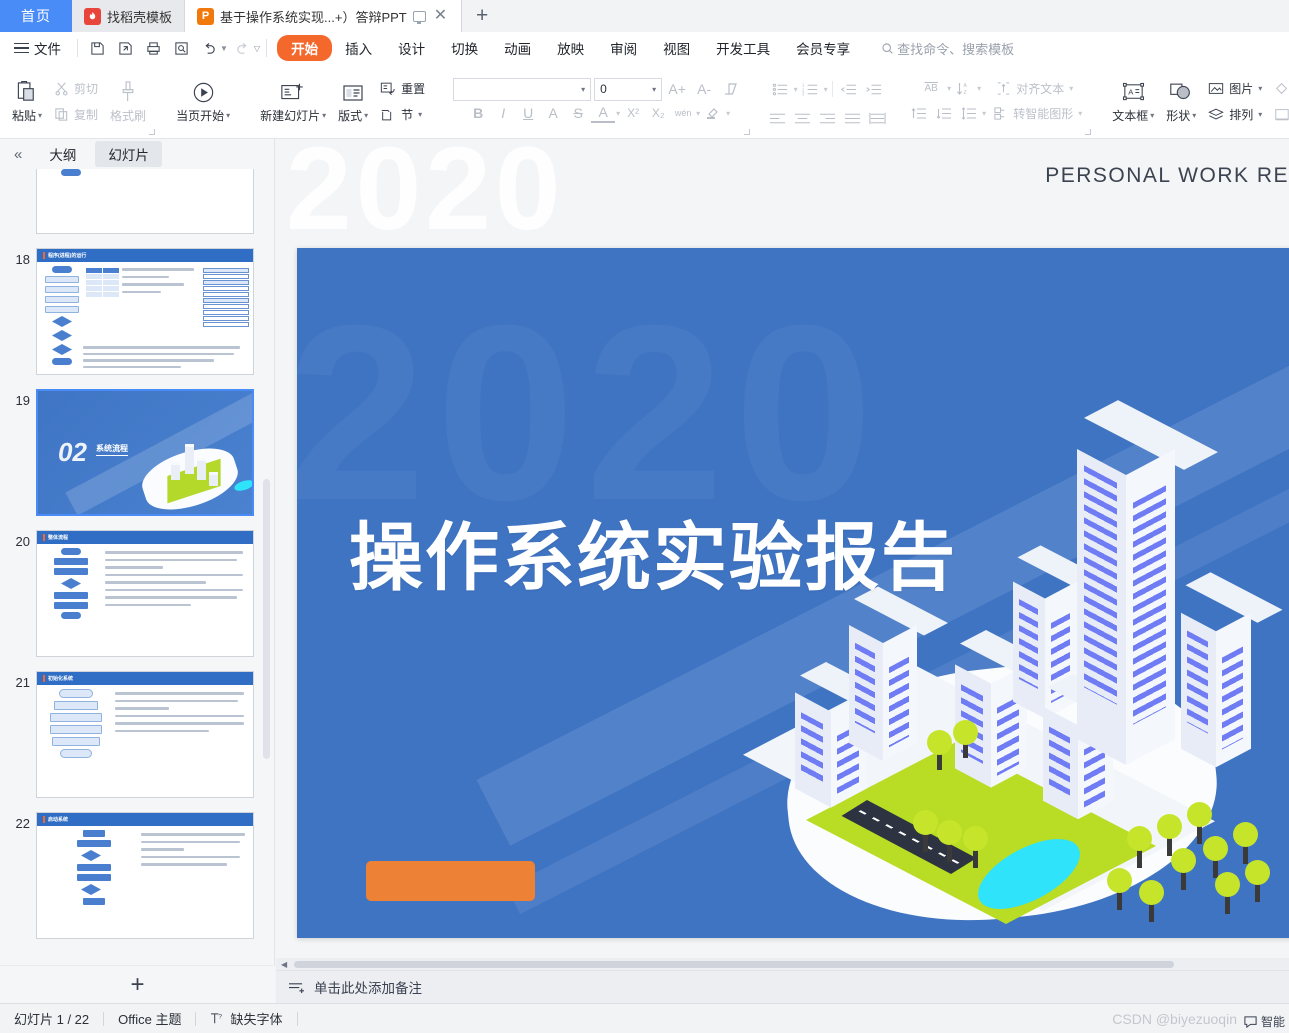 The width and height of the screenshot is (1289, 1033). I want to click on distribute-icon, so click(877, 118).